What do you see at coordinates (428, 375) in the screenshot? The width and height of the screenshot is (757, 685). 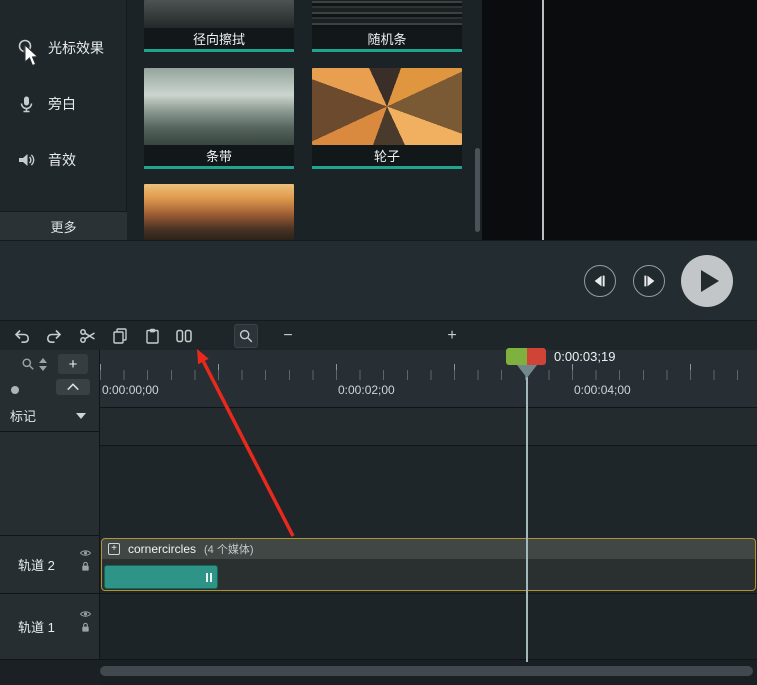 I see `ruler-minor-ticks` at bounding box center [428, 375].